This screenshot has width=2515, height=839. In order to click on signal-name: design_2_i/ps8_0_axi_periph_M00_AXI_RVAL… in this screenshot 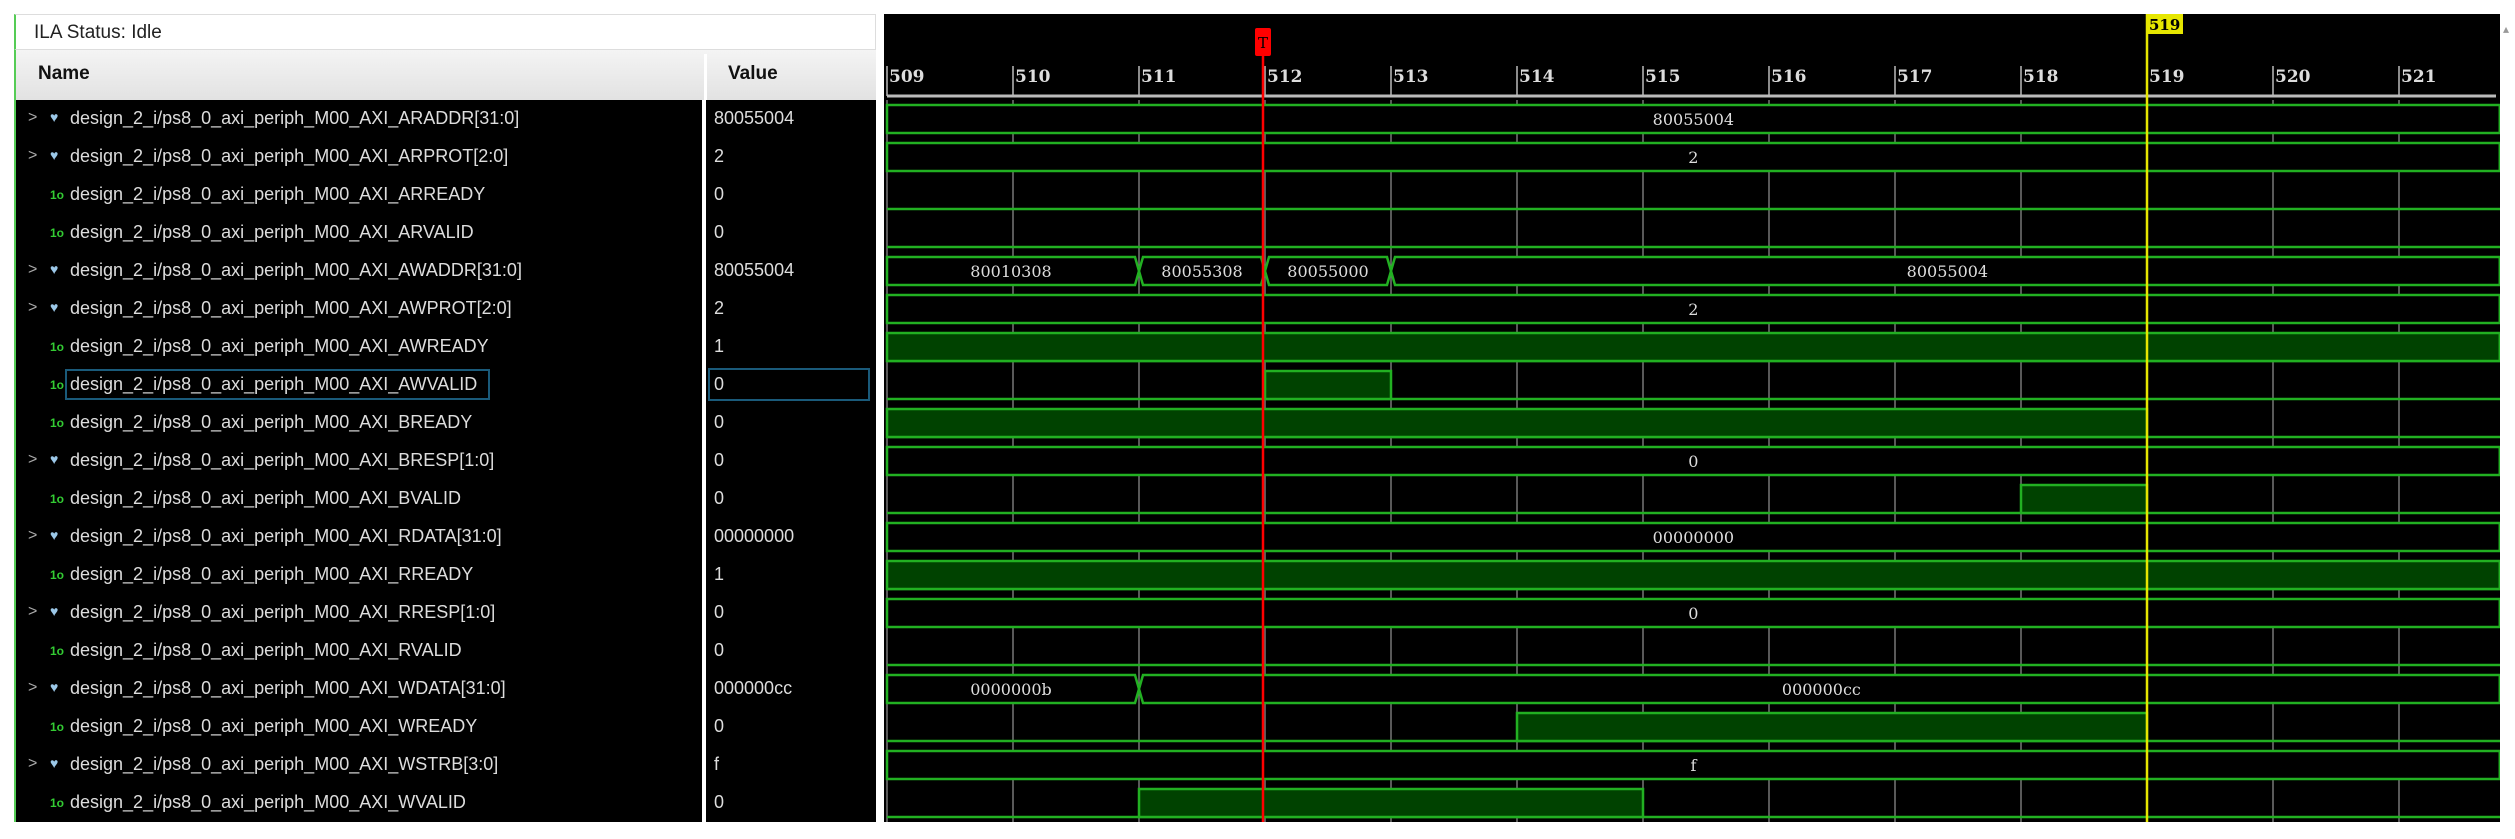, I will do `click(266, 650)`.